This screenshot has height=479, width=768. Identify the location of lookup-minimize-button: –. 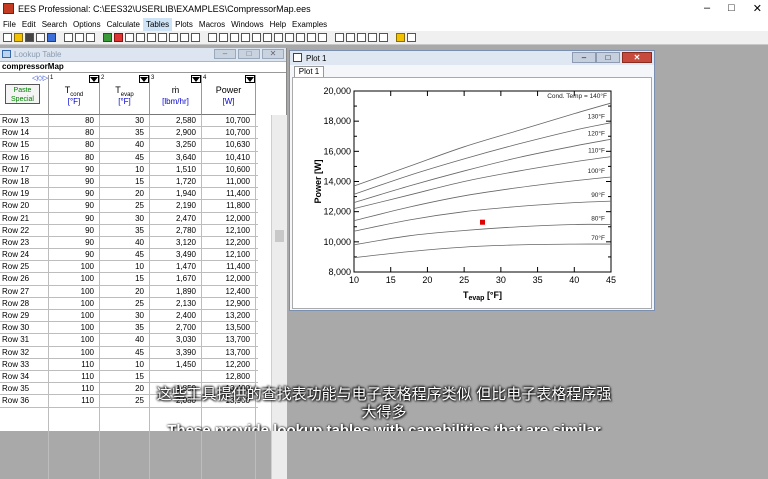
(225, 54).